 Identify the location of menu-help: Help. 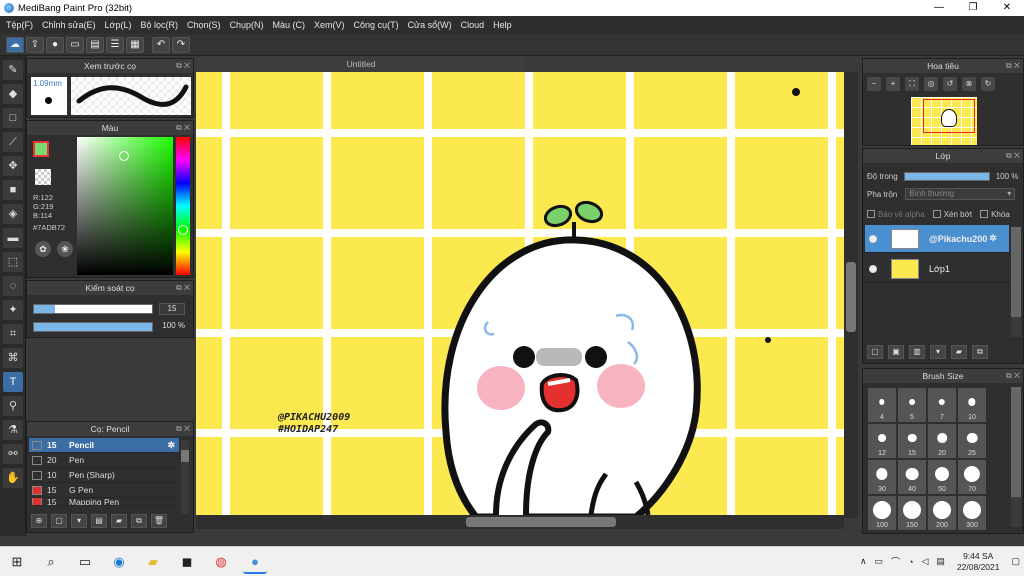
(505, 25).